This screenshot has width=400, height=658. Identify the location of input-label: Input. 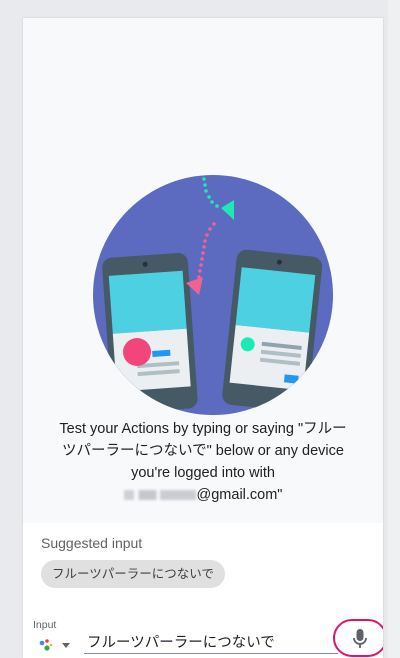
(45, 625).